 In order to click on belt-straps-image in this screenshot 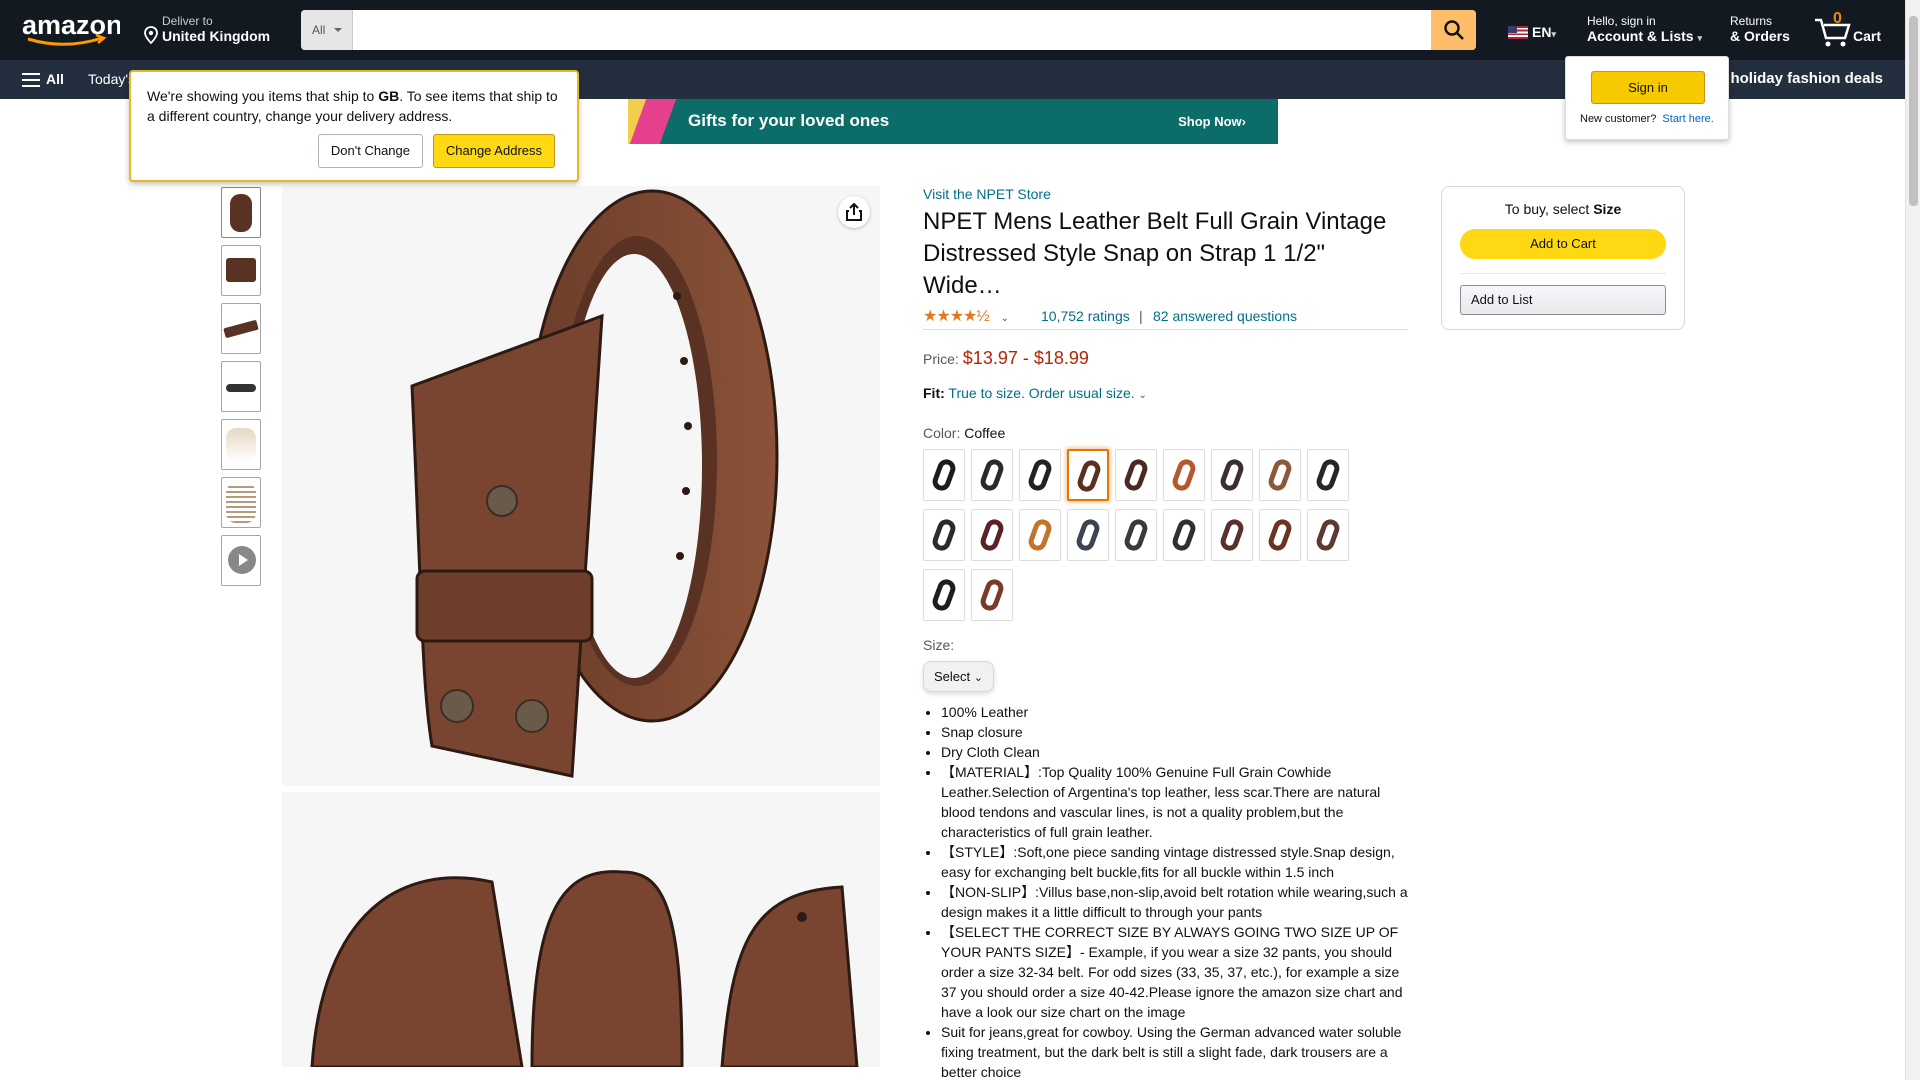, I will do `click(584, 968)`.